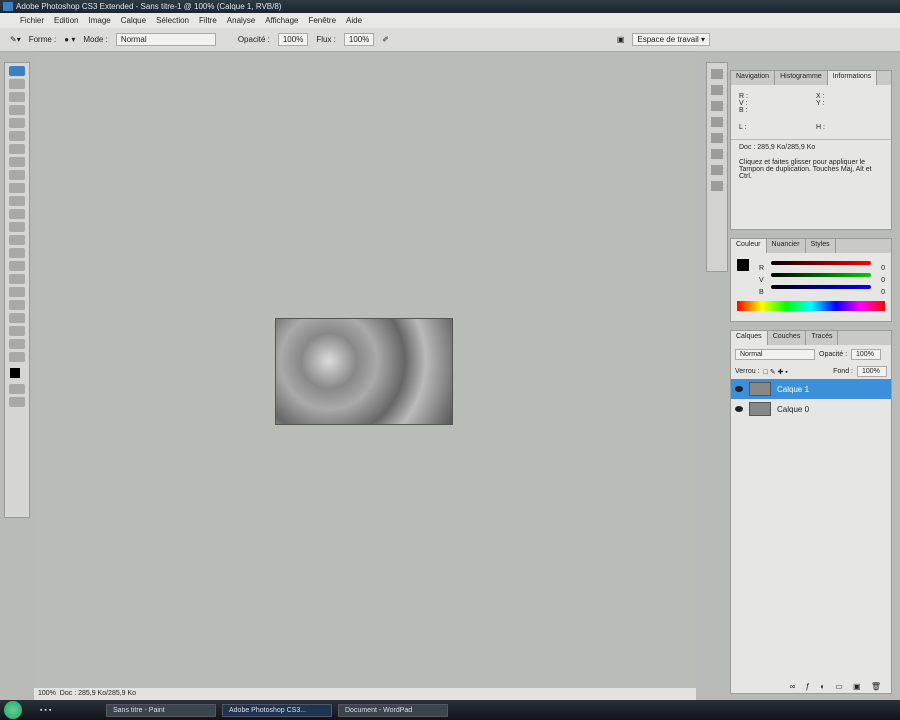 The width and height of the screenshot is (900, 720). Describe the element at coordinates (821, 246) in the screenshot. I see `tab-styles: Styles` at that location.